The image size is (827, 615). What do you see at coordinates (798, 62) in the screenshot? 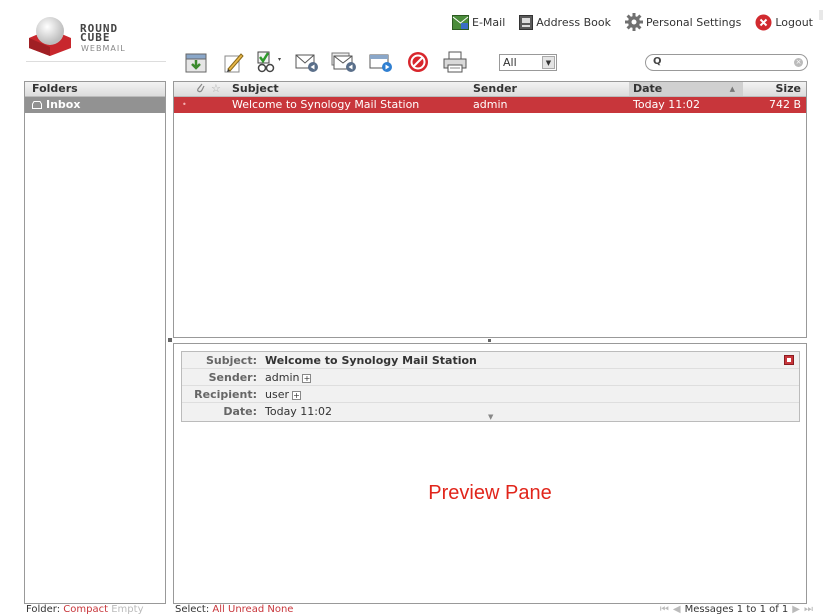
I see `clear-search-icon: ×` at bounding box center [798, 62].